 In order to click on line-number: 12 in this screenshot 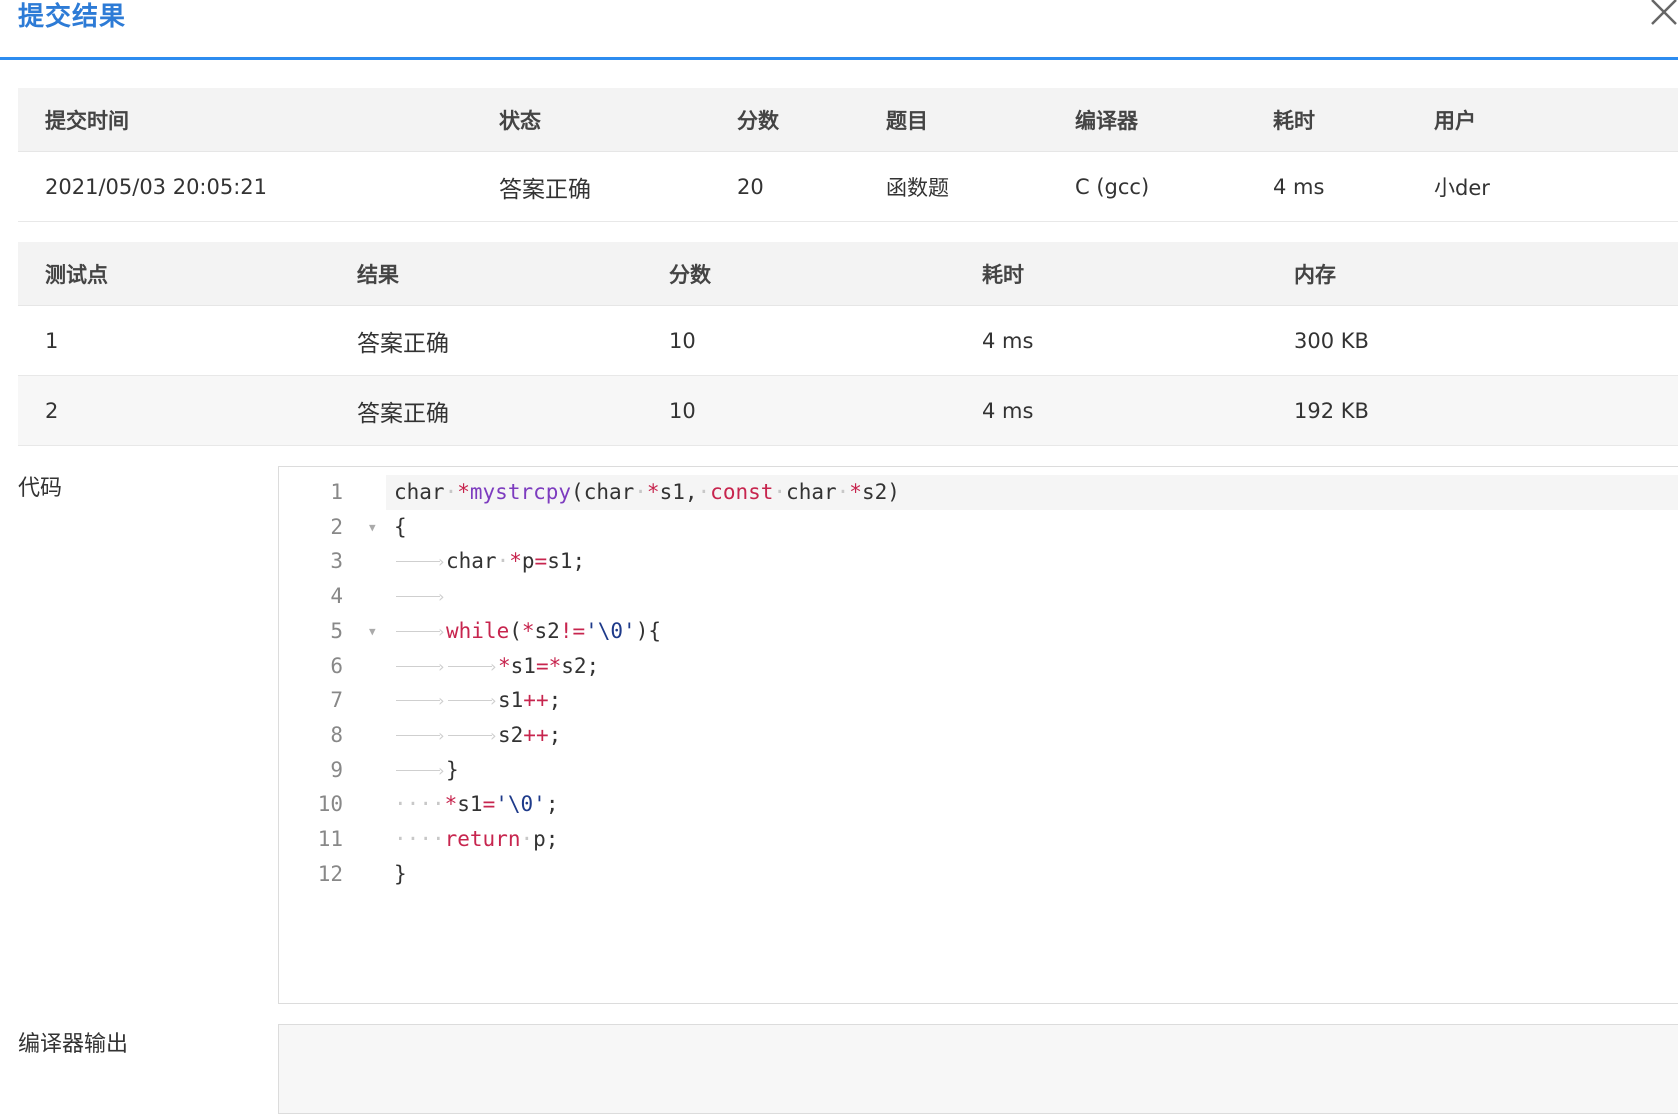, I will do `click(330, 873)`.